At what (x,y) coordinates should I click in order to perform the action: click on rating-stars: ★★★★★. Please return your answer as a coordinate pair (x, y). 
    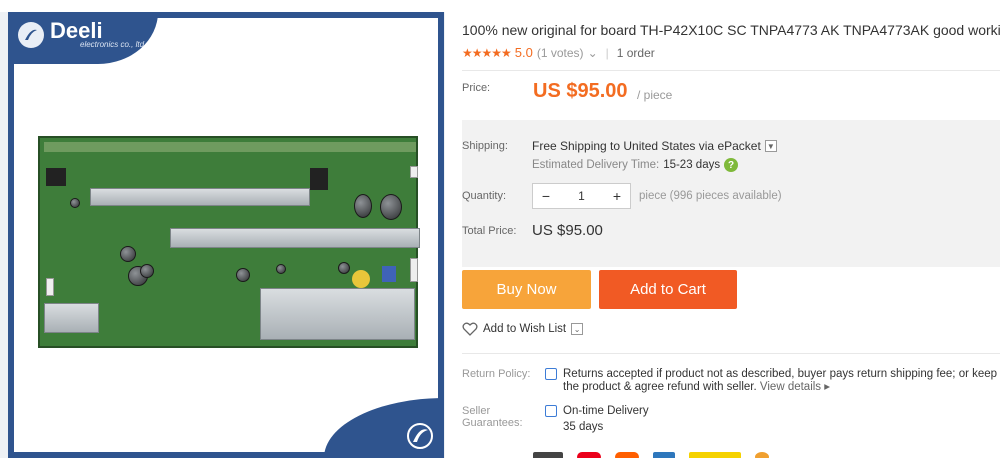
    Looking at the image, I should click on (487, 52).